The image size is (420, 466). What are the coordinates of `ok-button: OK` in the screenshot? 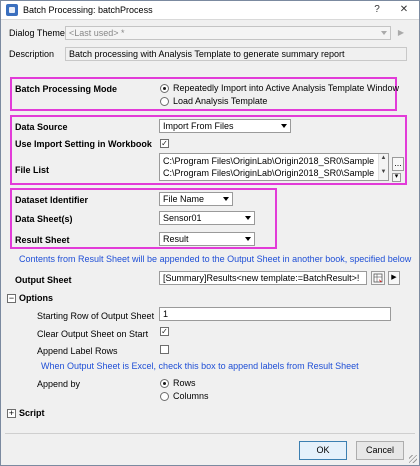 It's located at (323, 450).